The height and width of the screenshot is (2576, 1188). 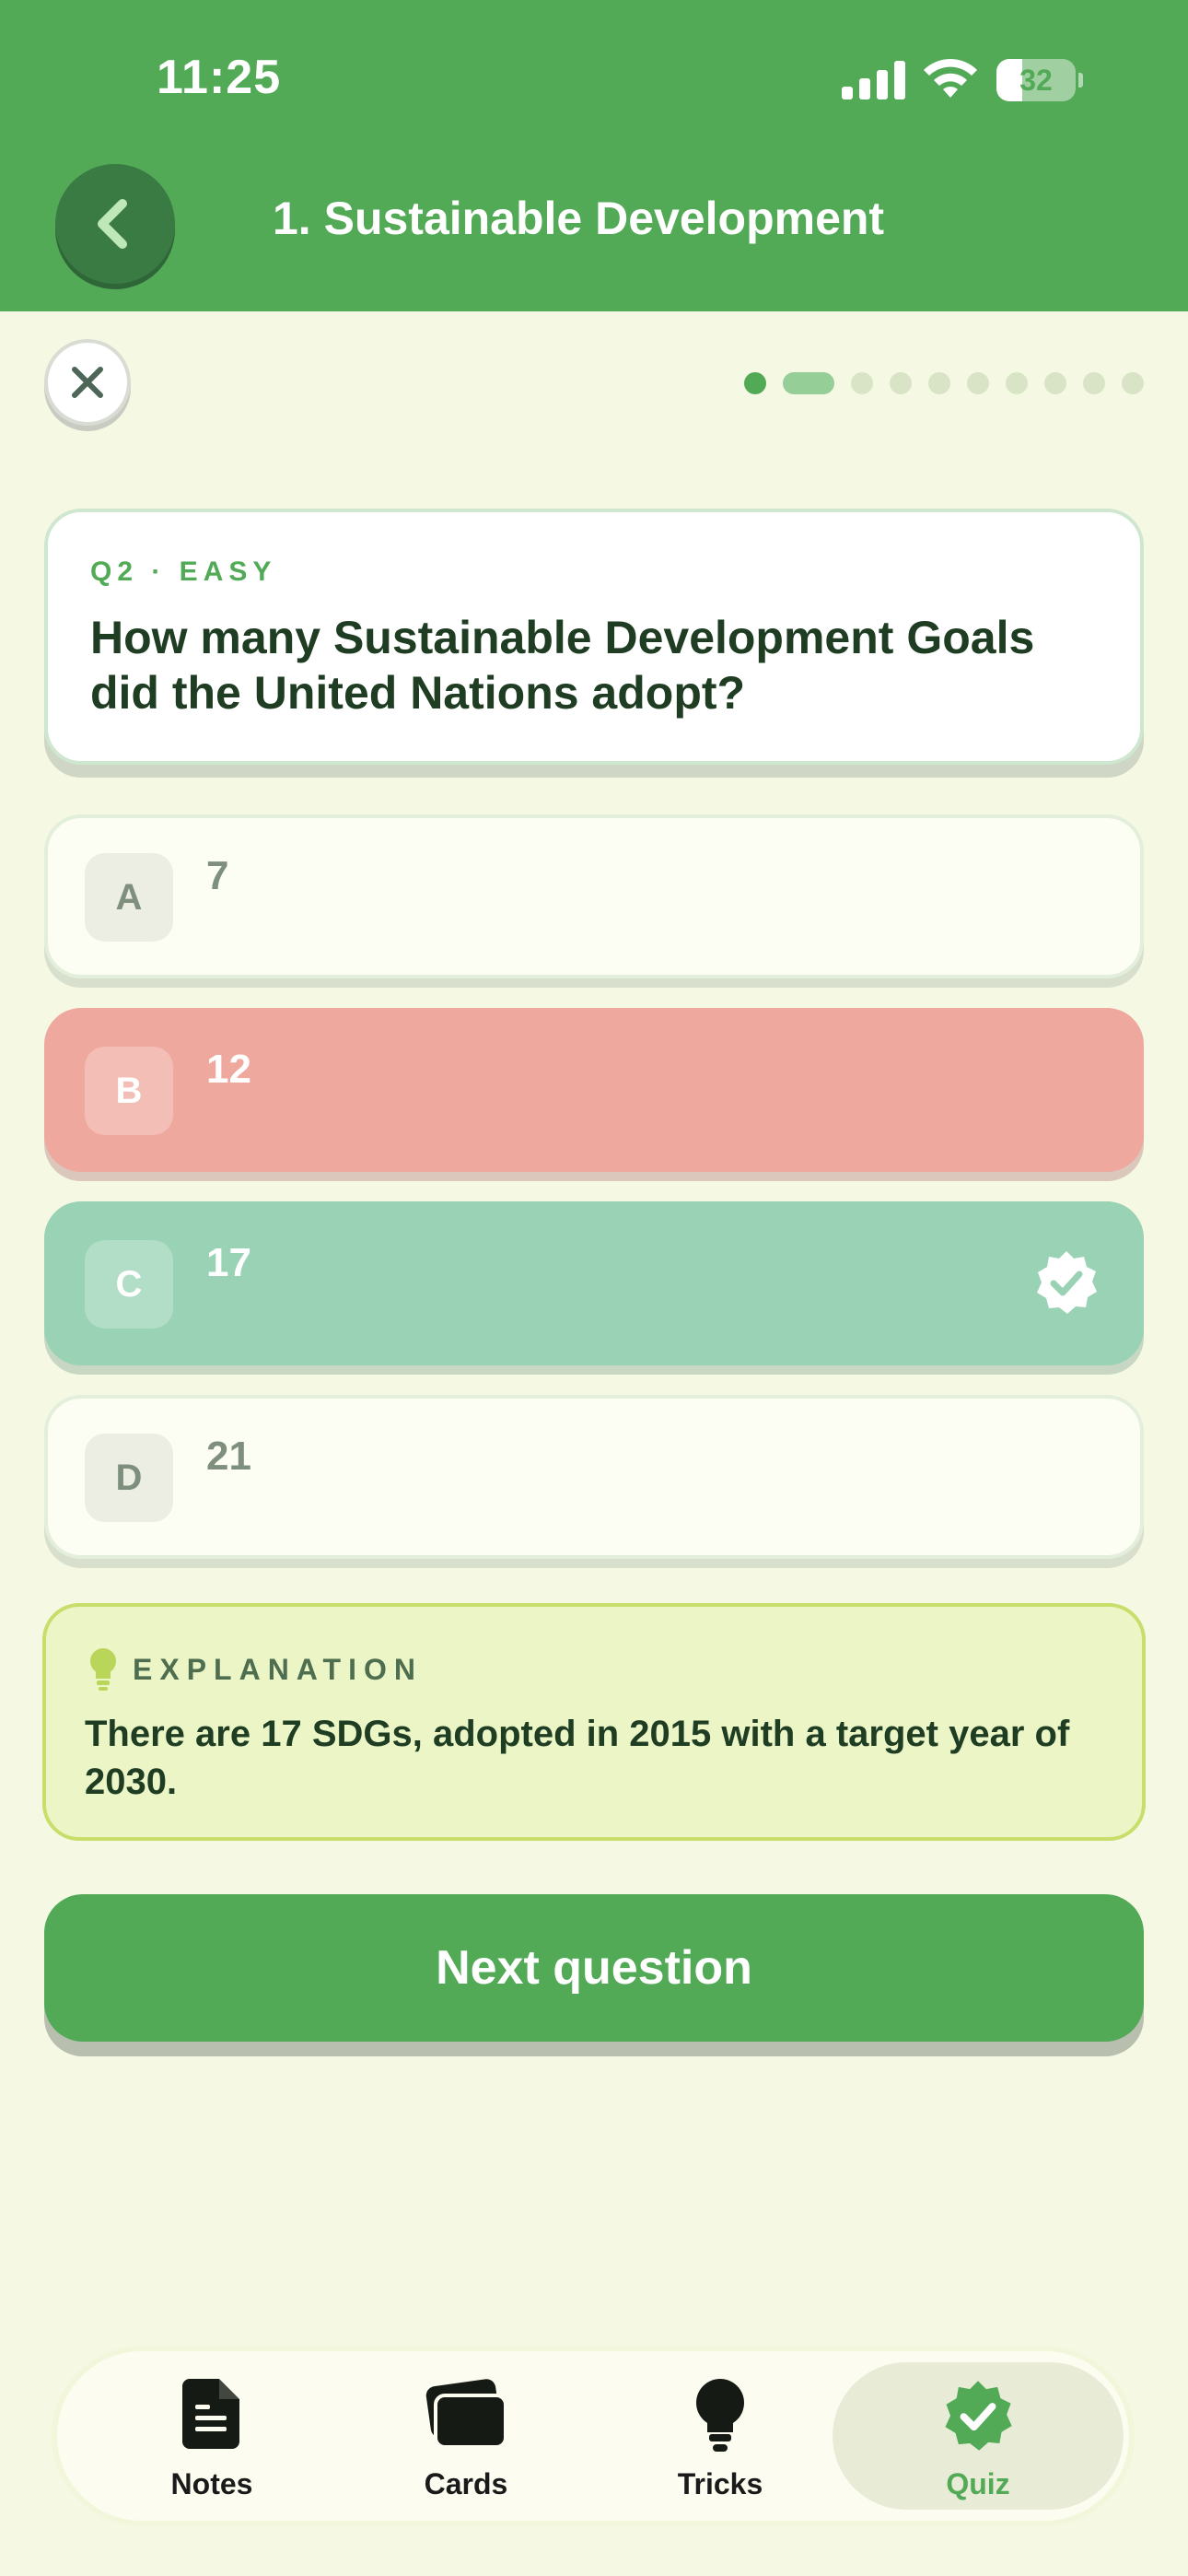 What do you see at coordinates (210, 2414) in the screenshot?
I see `notes-icon` at bounding box center [210, 2414].